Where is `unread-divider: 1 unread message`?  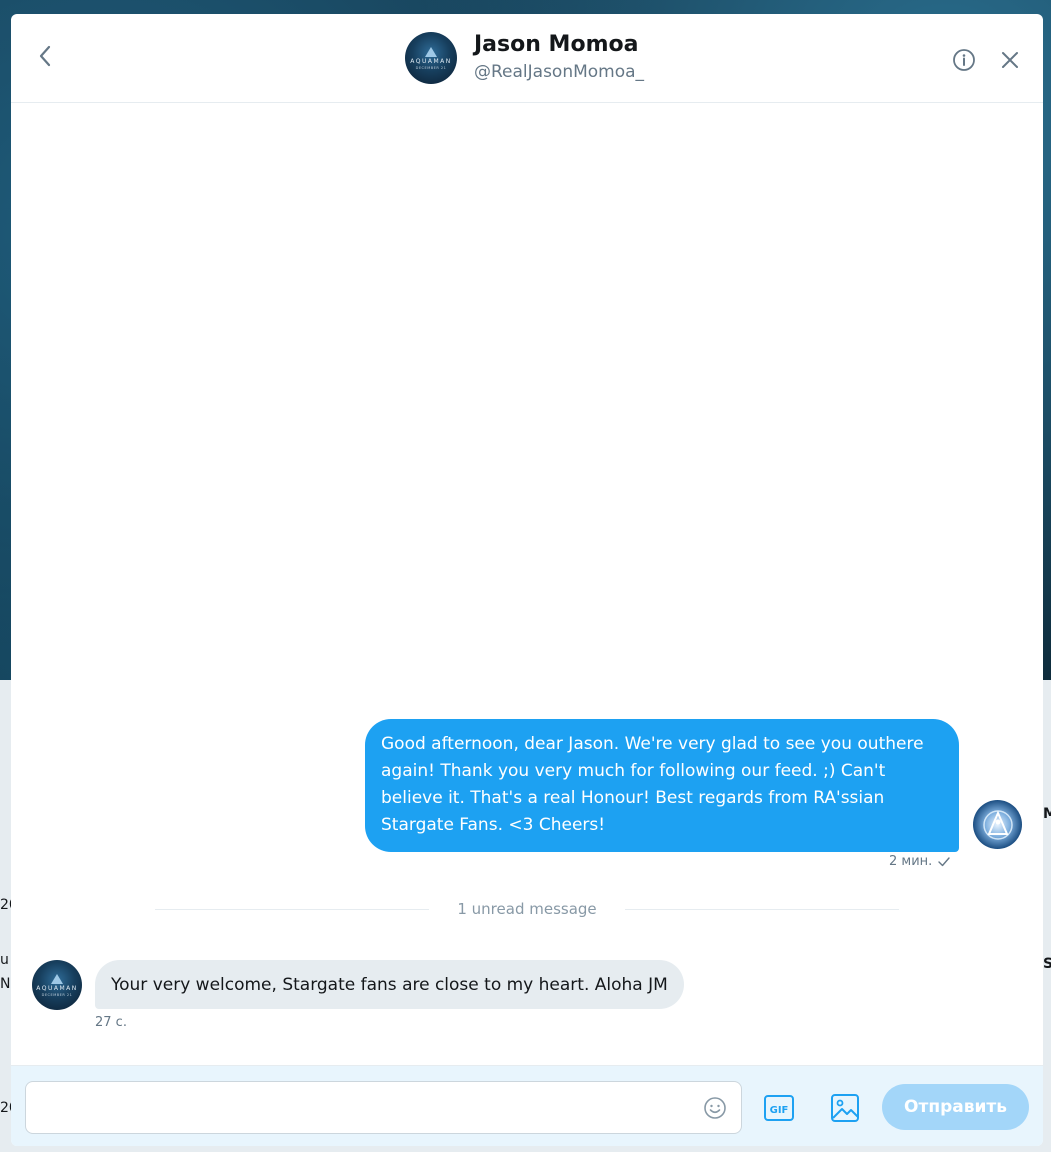
unread-divider: 1 unread message is located at coordinates (527, 909).